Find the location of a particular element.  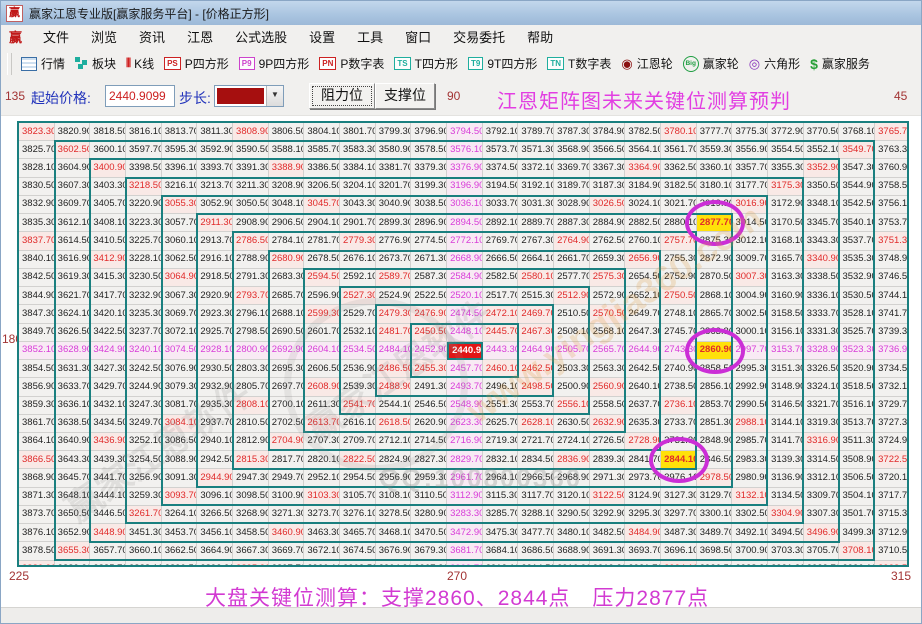

price-cell: 3276.10 is located at coordinates (358, 515).